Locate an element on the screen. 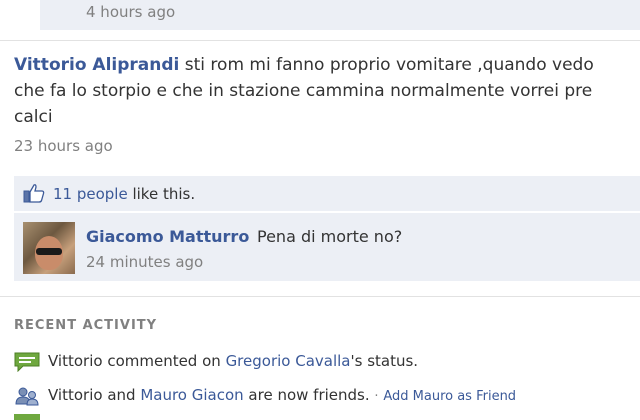 This screenshot has height=420, width=640. like-bar: 11 people like this. is located at coordinates (327, 193).